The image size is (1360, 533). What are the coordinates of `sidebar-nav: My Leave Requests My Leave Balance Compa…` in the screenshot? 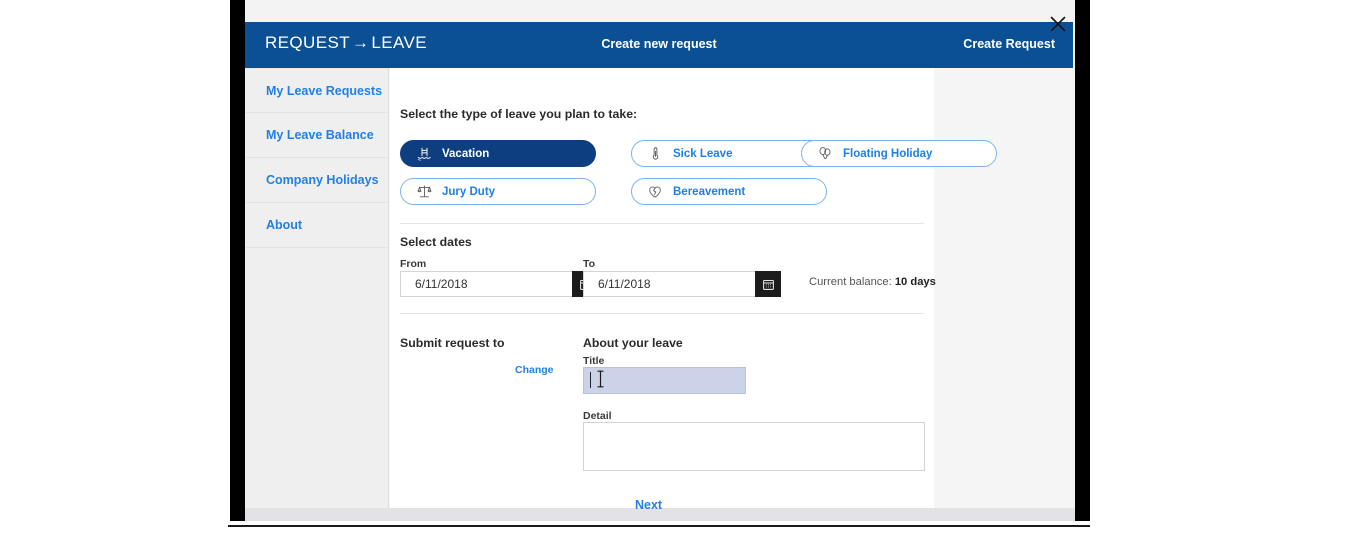 It's located at (317, 288).